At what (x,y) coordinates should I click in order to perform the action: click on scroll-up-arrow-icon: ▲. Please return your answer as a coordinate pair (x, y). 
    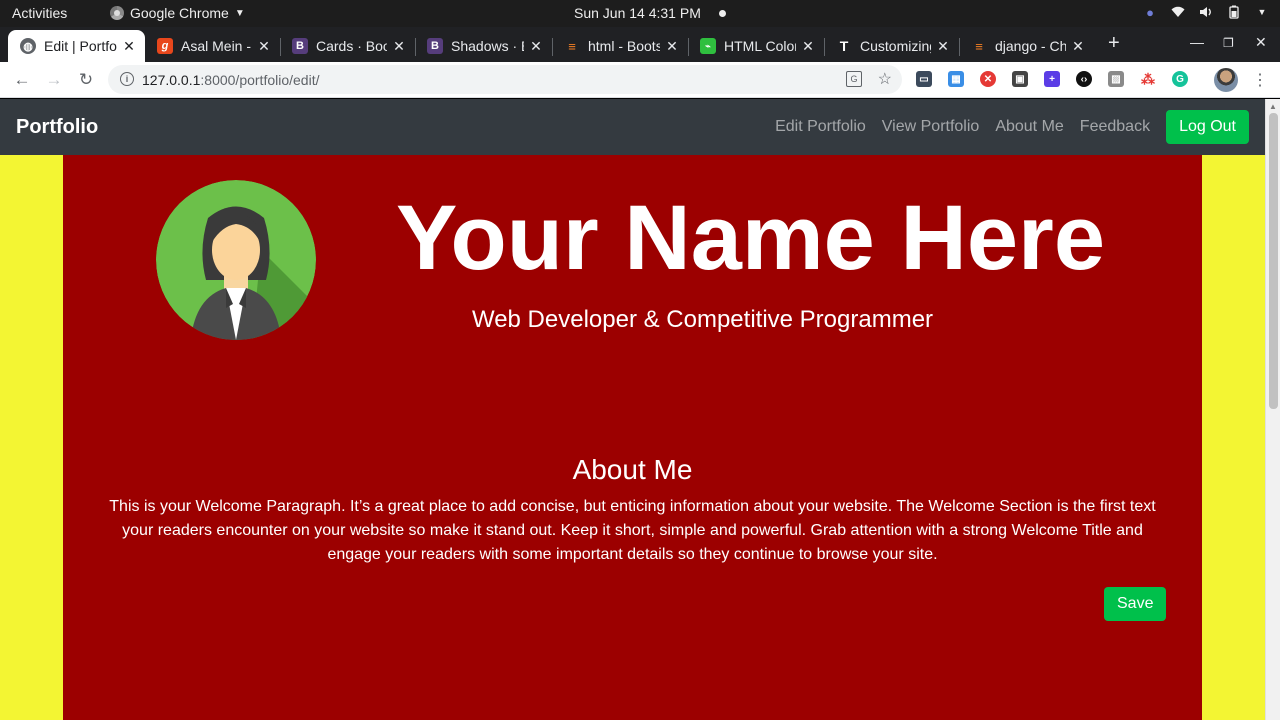
    Looking at the image, I should click on (1273, 106).